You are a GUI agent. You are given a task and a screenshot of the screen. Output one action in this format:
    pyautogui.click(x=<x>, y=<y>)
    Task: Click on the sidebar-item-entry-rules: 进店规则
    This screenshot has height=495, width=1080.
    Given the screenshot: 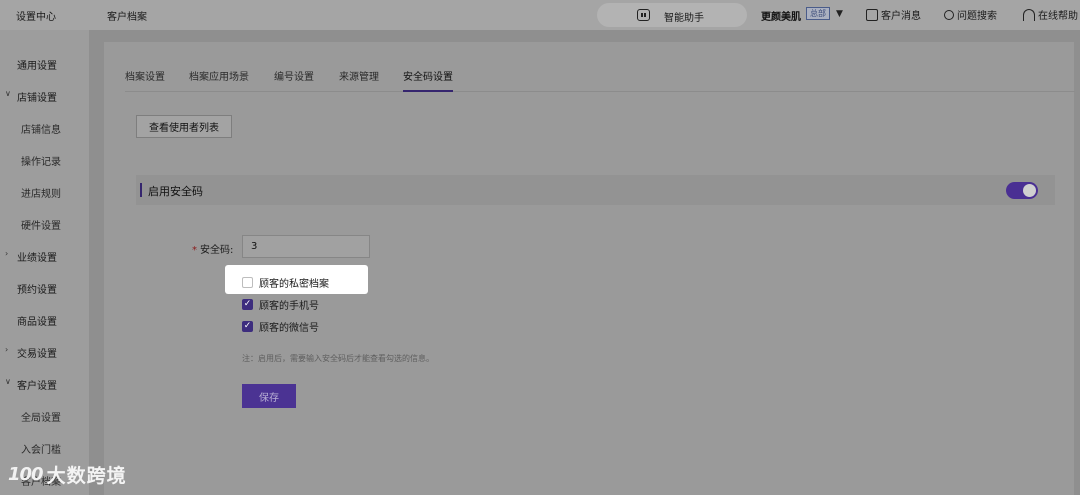 What is the action you would take?
    pyautogui.click(x=44, y=192)
    